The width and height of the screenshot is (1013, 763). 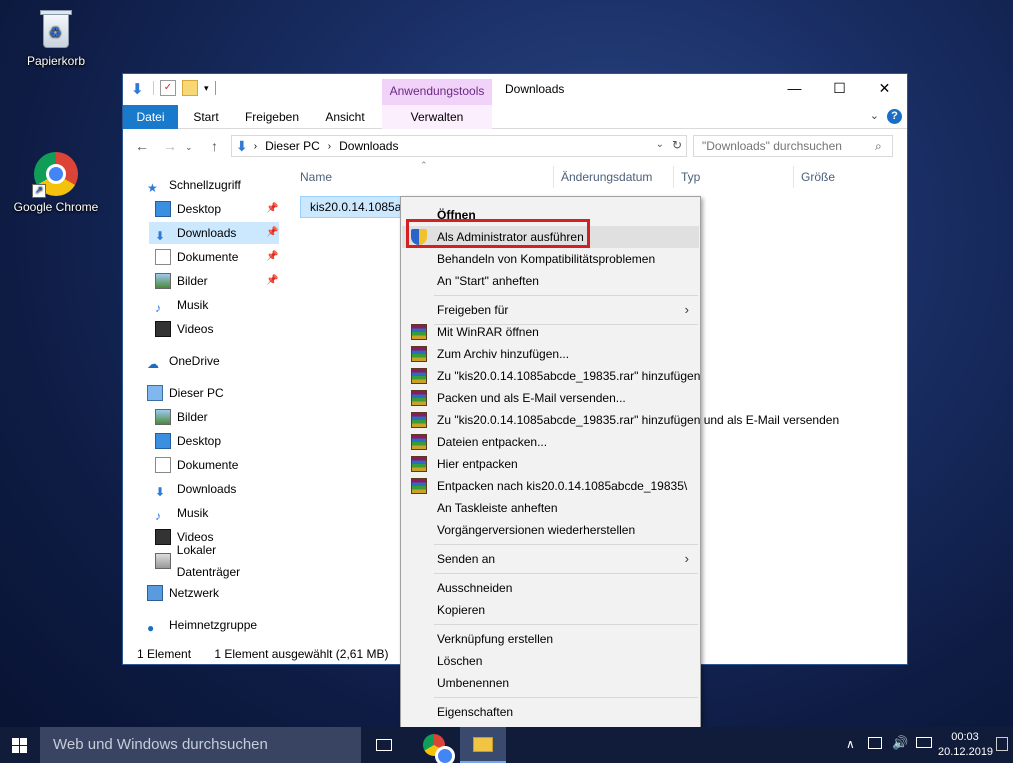 I want to click on task-view-icon, so click(x=384, y=745).